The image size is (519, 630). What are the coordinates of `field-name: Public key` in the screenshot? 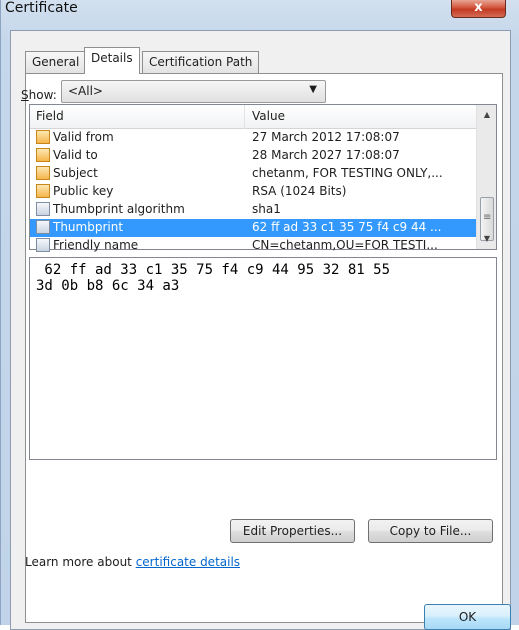 It's located at (83, 191).